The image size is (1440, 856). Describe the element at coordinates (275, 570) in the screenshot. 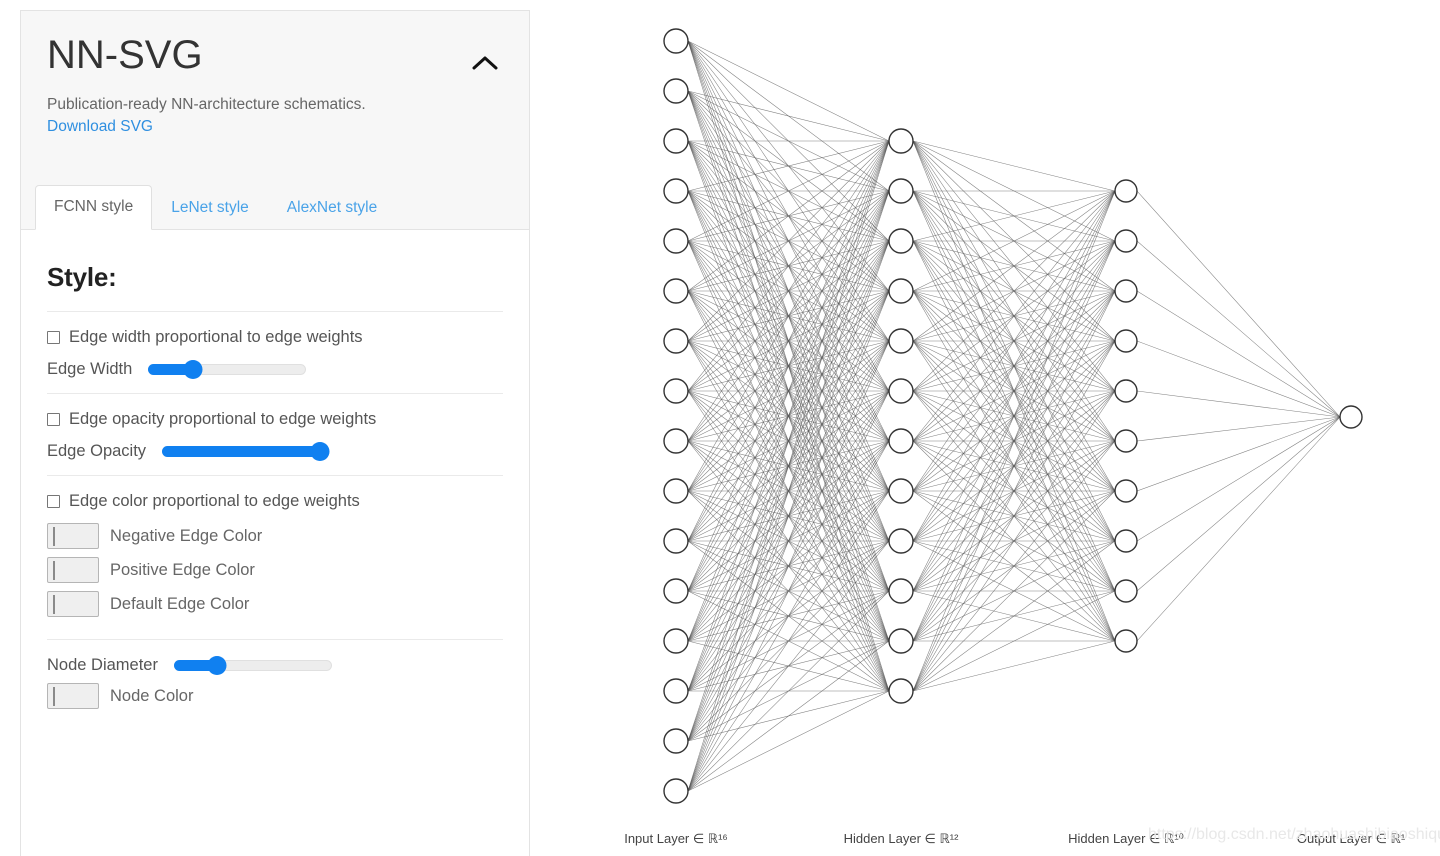

I see `positive-edge-color-row: Positive Edge Color` at that location.